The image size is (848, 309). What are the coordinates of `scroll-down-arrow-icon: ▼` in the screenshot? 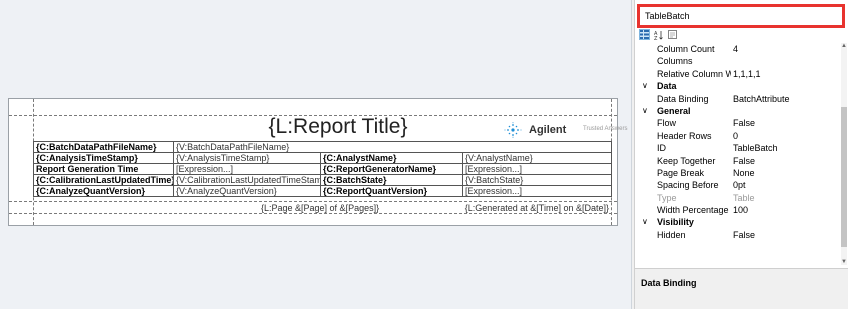 It's located at (844, 262).